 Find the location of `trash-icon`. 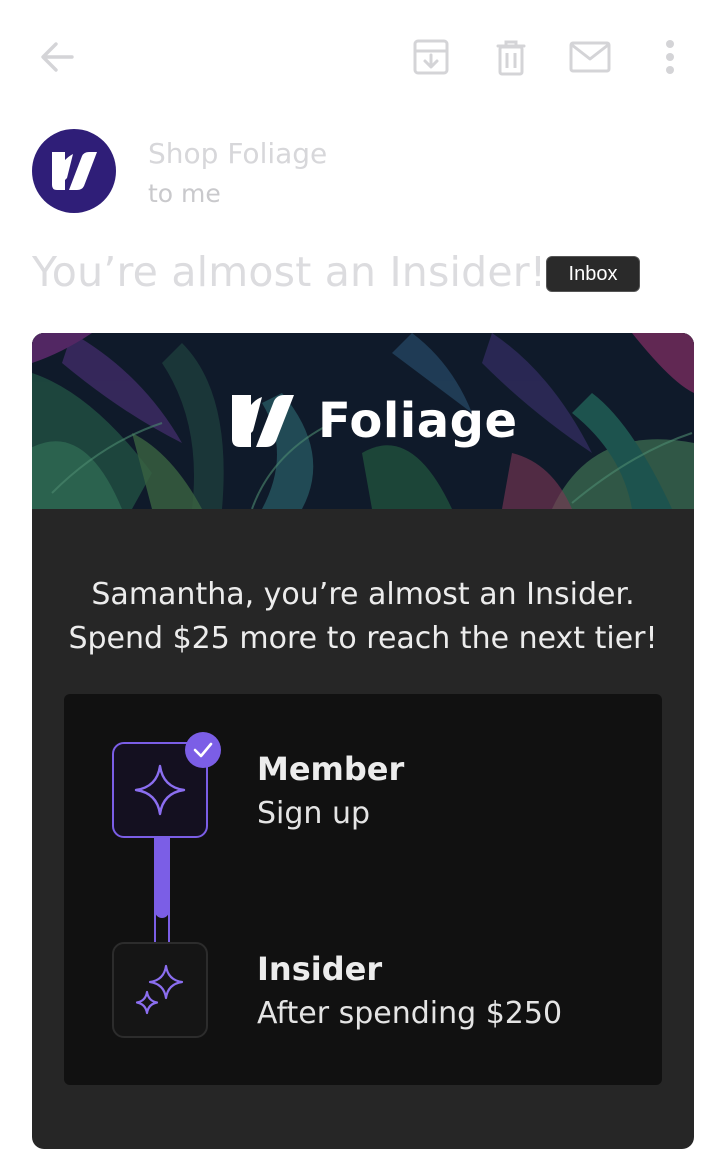

trash-icon is located at coordinates (511, 57).